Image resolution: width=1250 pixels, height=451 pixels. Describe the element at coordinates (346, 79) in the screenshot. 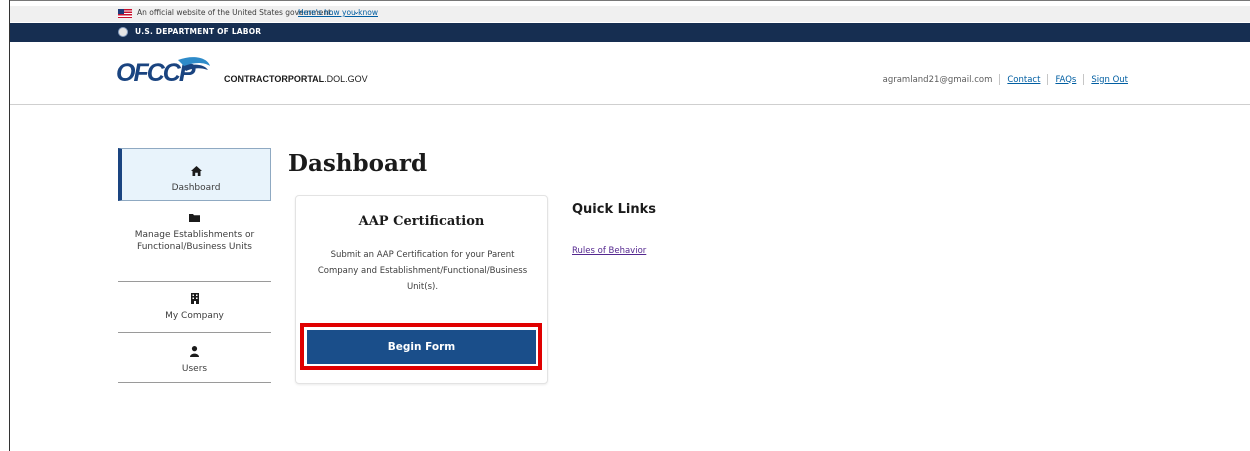

I see `portal-name-domain: .DOL.GOV` at that location.